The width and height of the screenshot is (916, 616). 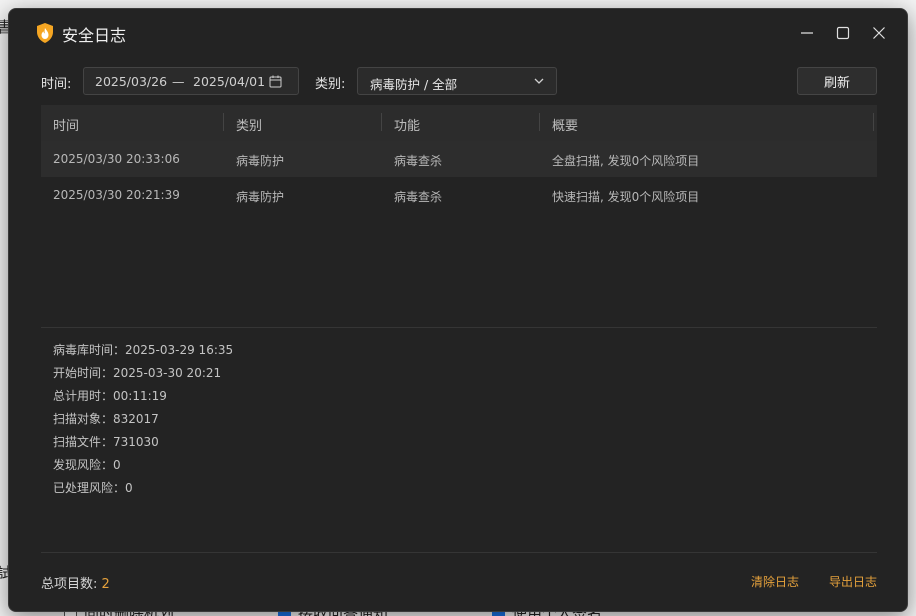 What do you see at coordinates (116, 159) in the screenshot?
I see `cell-time: 2025/03/30 20:33:06` at bounding box center [116, 159].